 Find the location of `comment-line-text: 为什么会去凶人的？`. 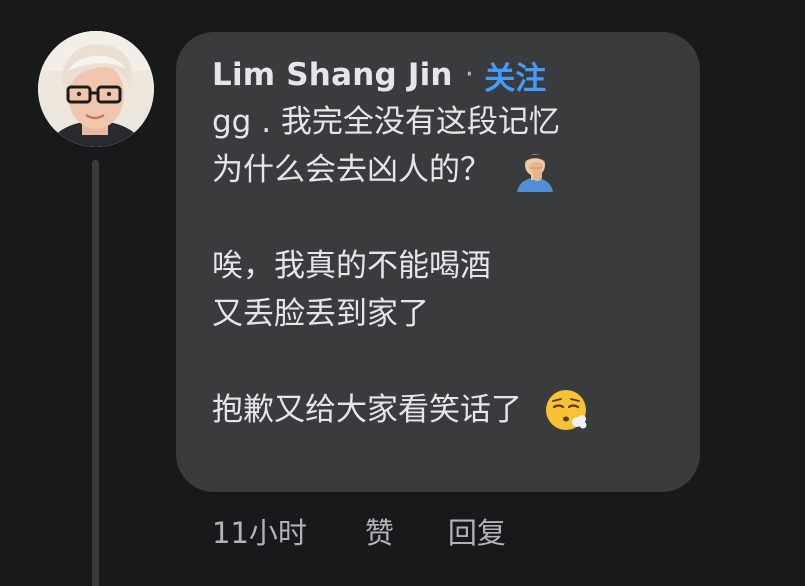

comment-line-text: 为什么会去凶人的？ is located at coordinates (351, 170).